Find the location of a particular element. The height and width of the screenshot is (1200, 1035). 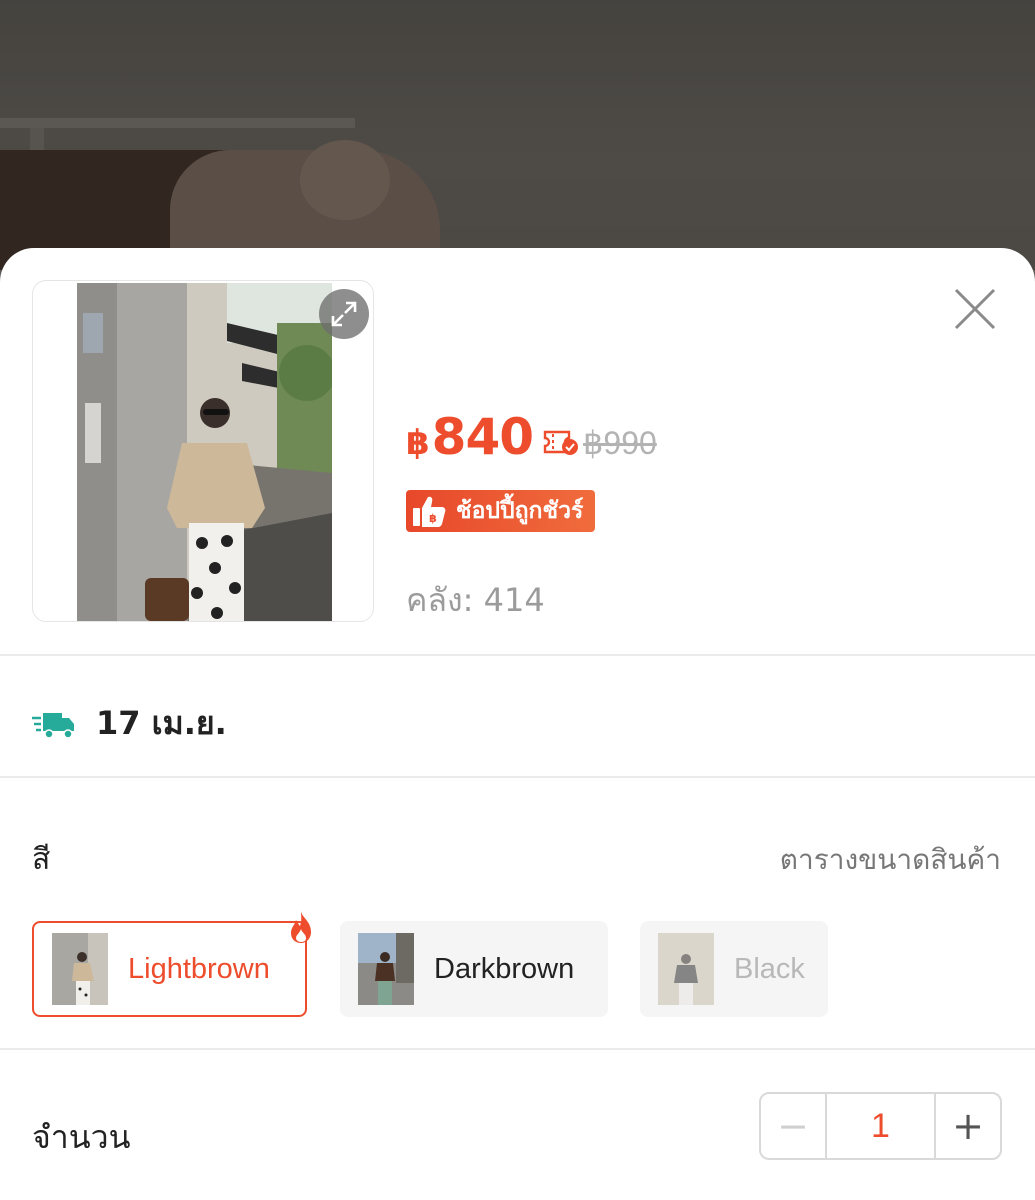

lowest-price-guarantee-badge: ฿ ช้อปปี้ถูกชัวร์ is located at coordinates (501, 511).